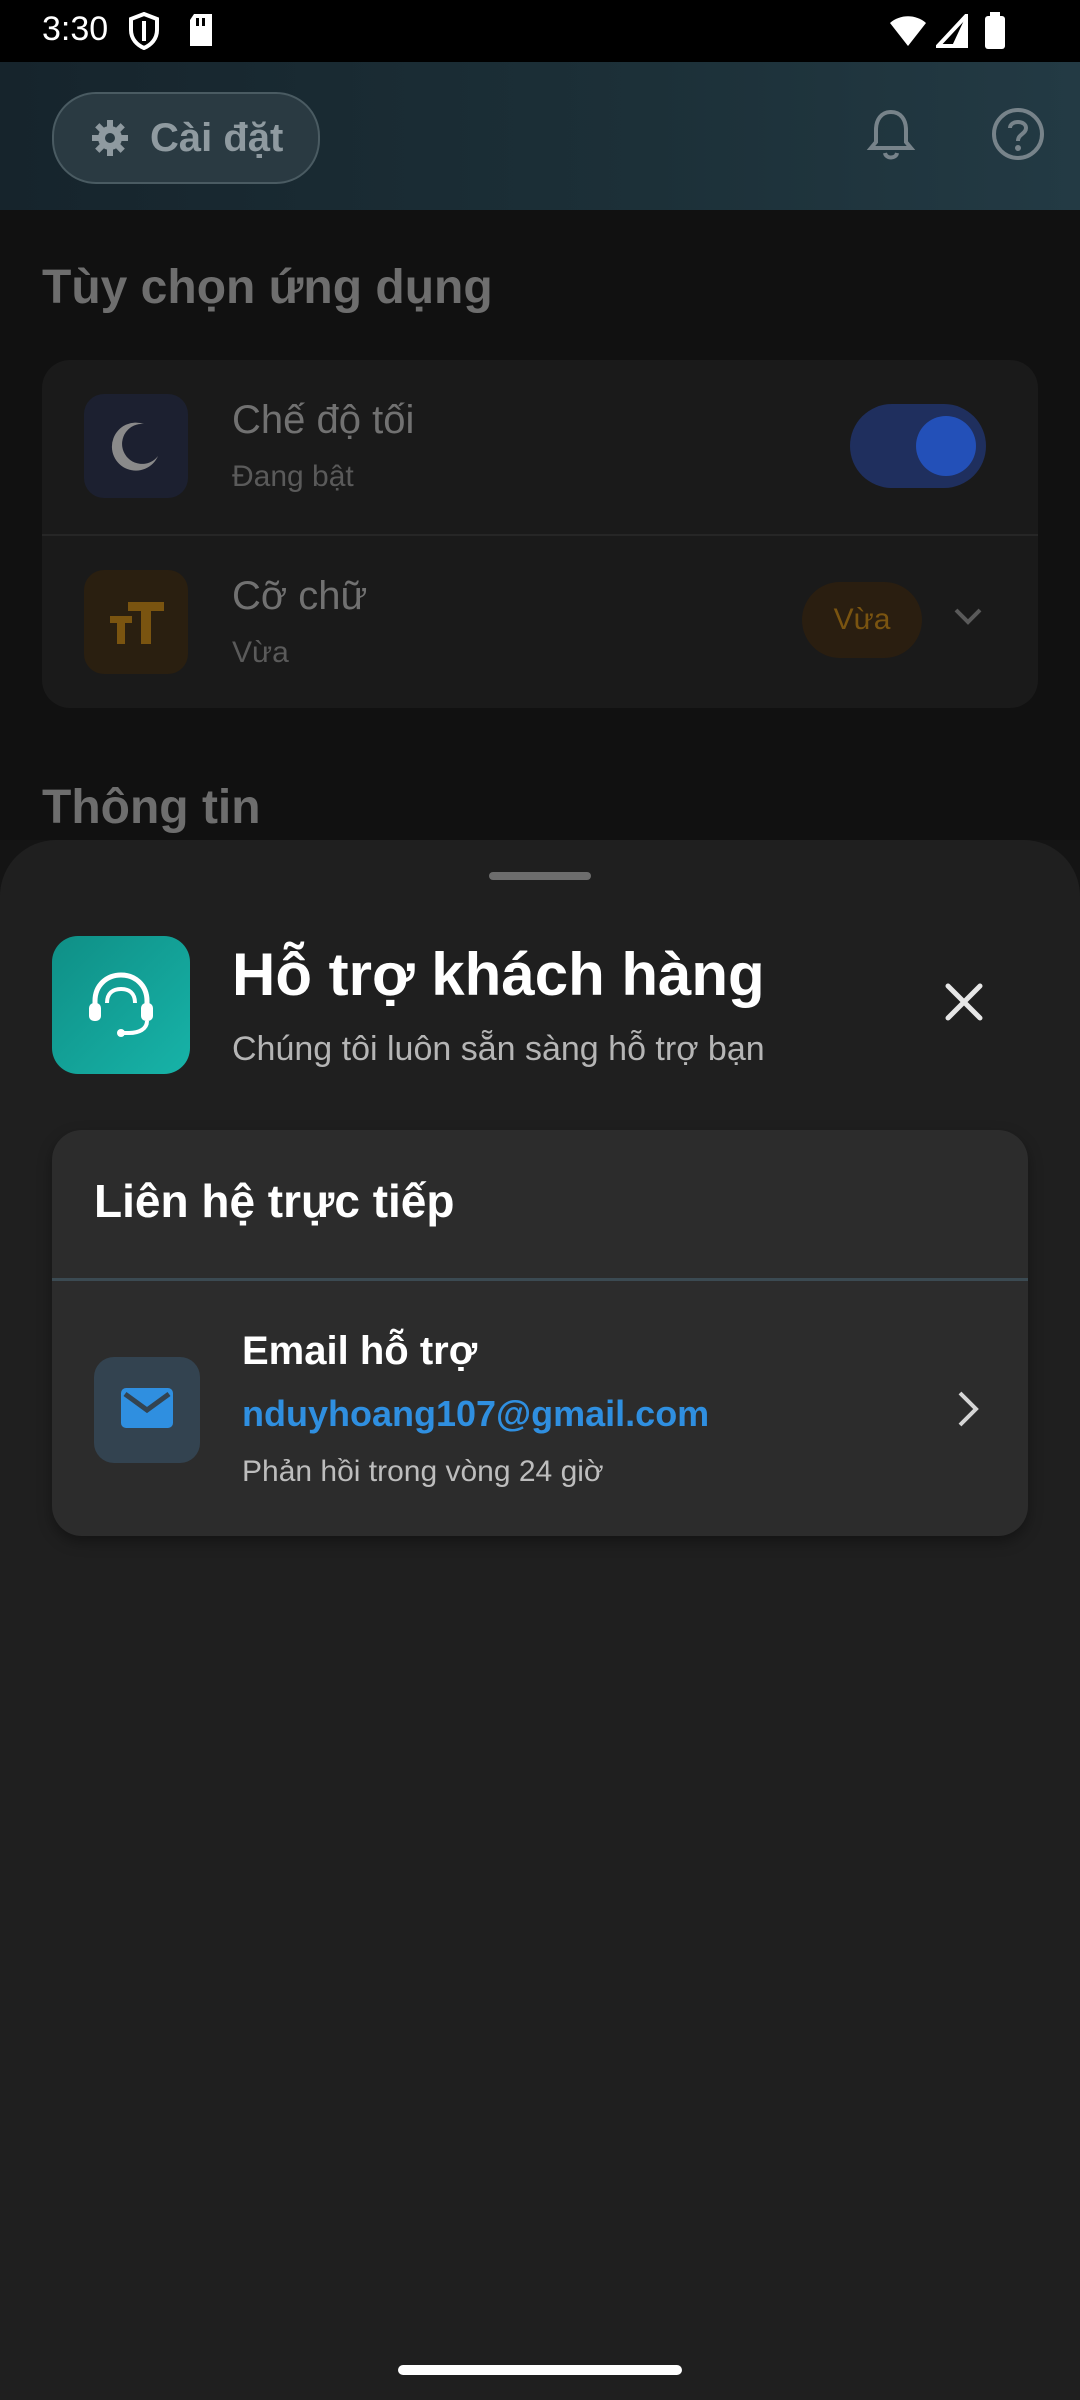  What do you see at coordinates (144, 33) in the screenshot?
I see `shield-icon` at bounding box center [144, 33].